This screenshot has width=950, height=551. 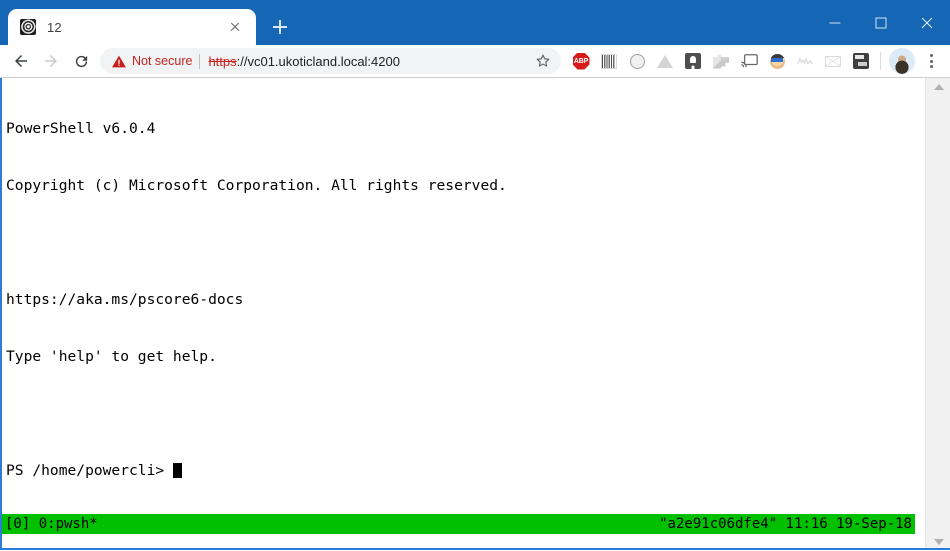 I want to click on close-tab-icon, so click(x=235, y=27).